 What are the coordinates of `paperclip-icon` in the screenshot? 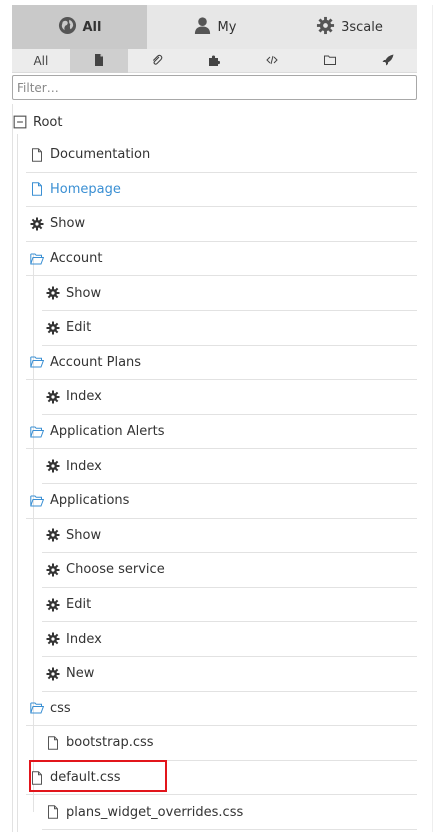 It's located at (157, 61).